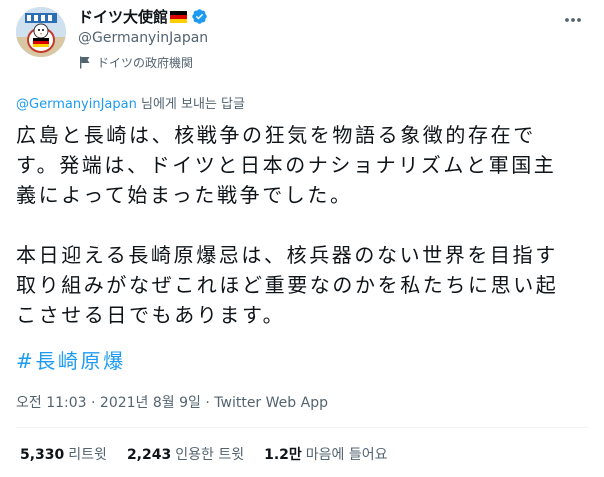  I want to click on germany-flag-icon, so click(179, 16).